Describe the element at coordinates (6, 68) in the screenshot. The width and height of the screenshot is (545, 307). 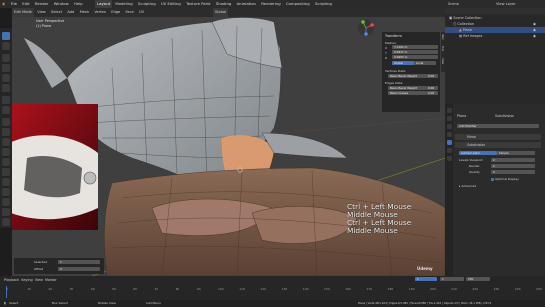
I see `rotate-tool-icon` at that location.